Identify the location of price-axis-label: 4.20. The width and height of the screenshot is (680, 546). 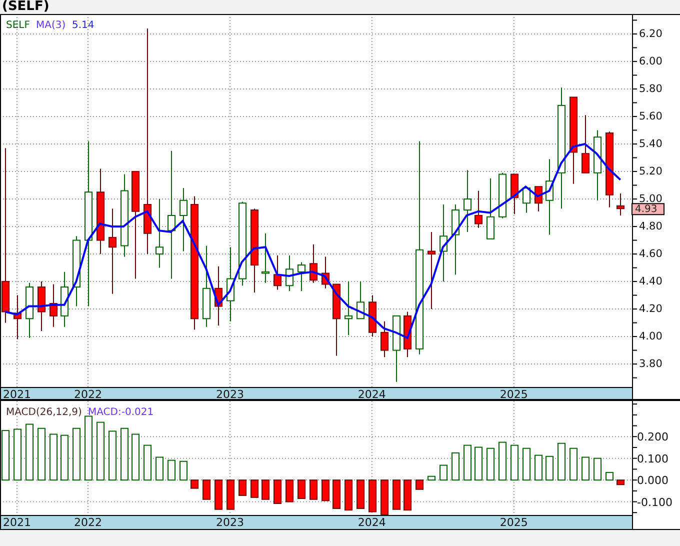
(650, 309).